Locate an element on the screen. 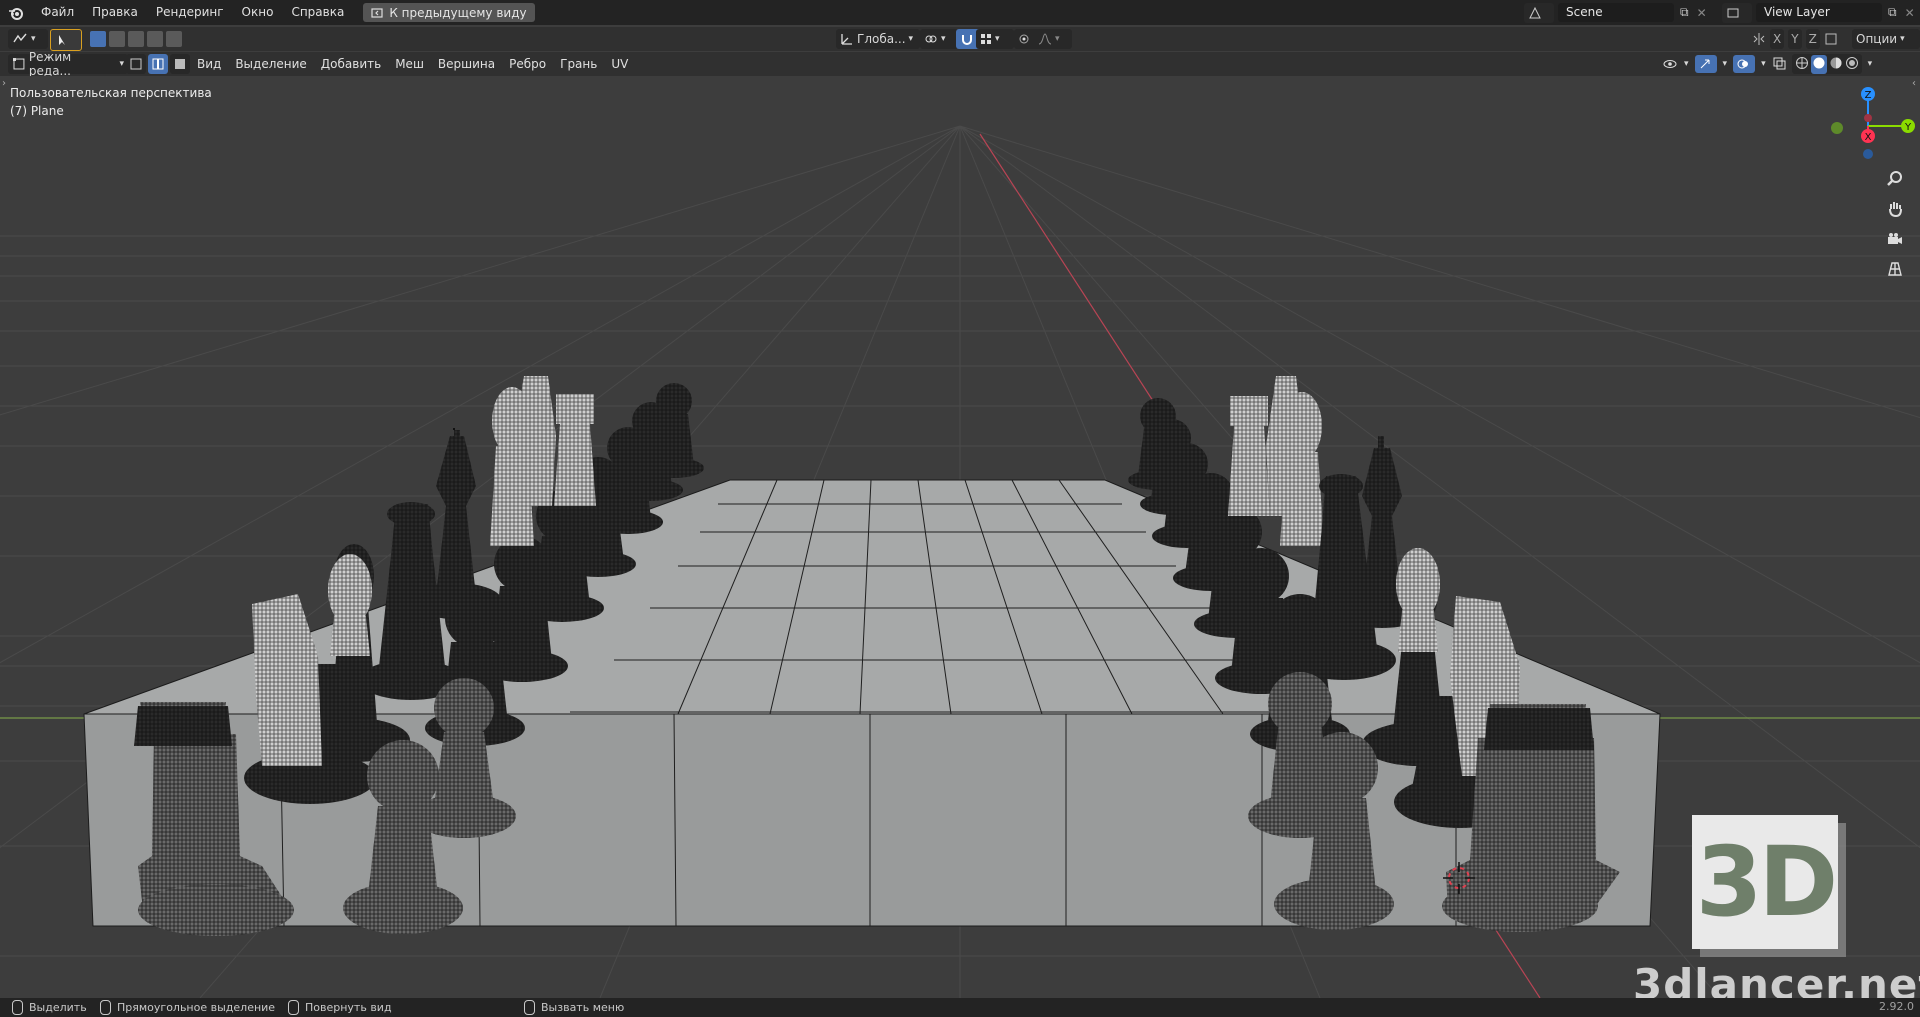 Image resolution: width=1920 pixels, height=1017 pixels. menu-select: Выделение is located at coordinates (270, 64).